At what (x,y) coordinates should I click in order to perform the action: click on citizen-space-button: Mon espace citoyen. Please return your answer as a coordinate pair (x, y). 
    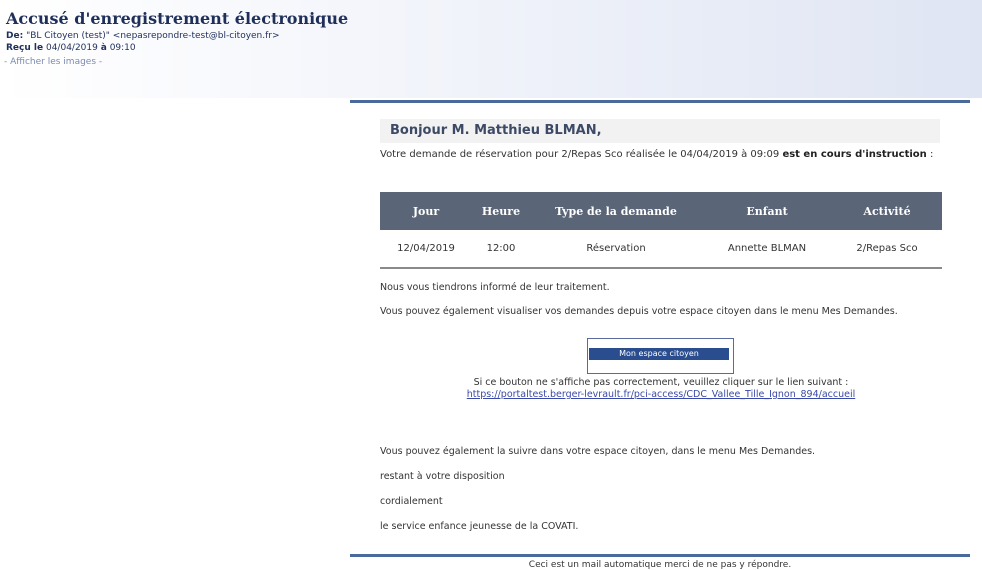
    Looking at the image, I should click on (659, 354).